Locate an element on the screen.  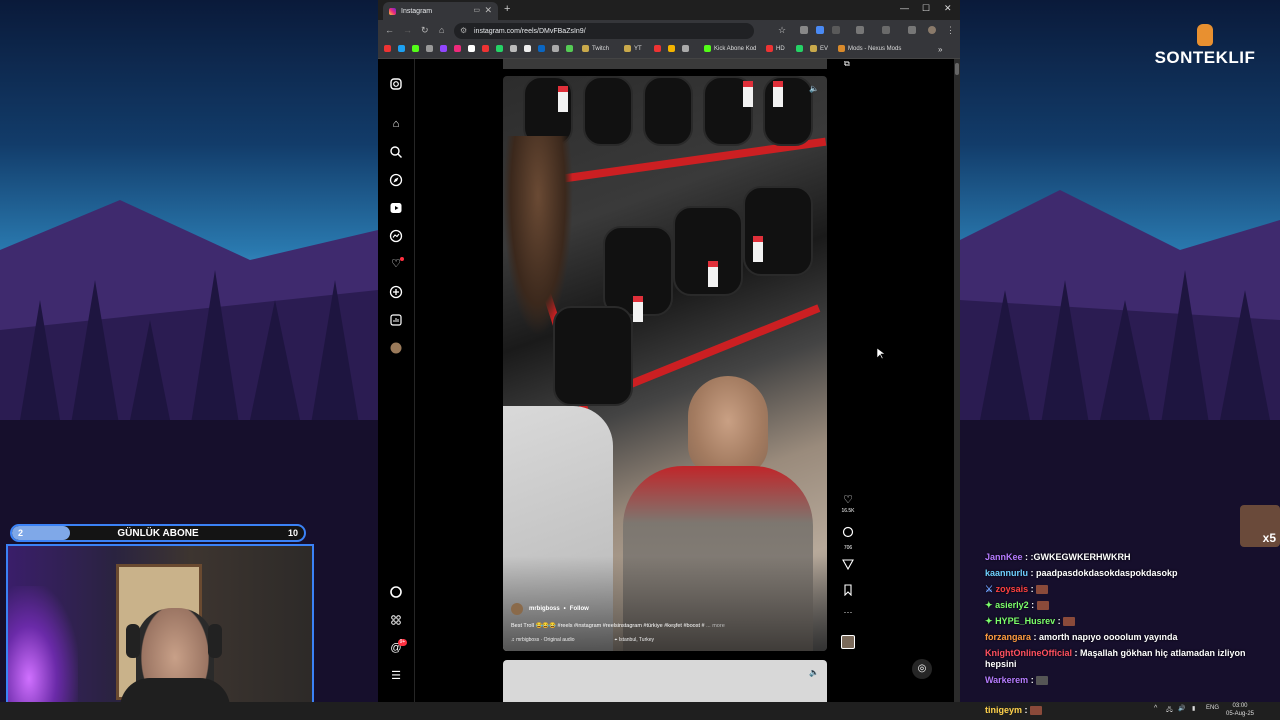
subscriber-goal-bar: 2 GÜNLÜK ABONE 10 is located at coordinates (158, 533).